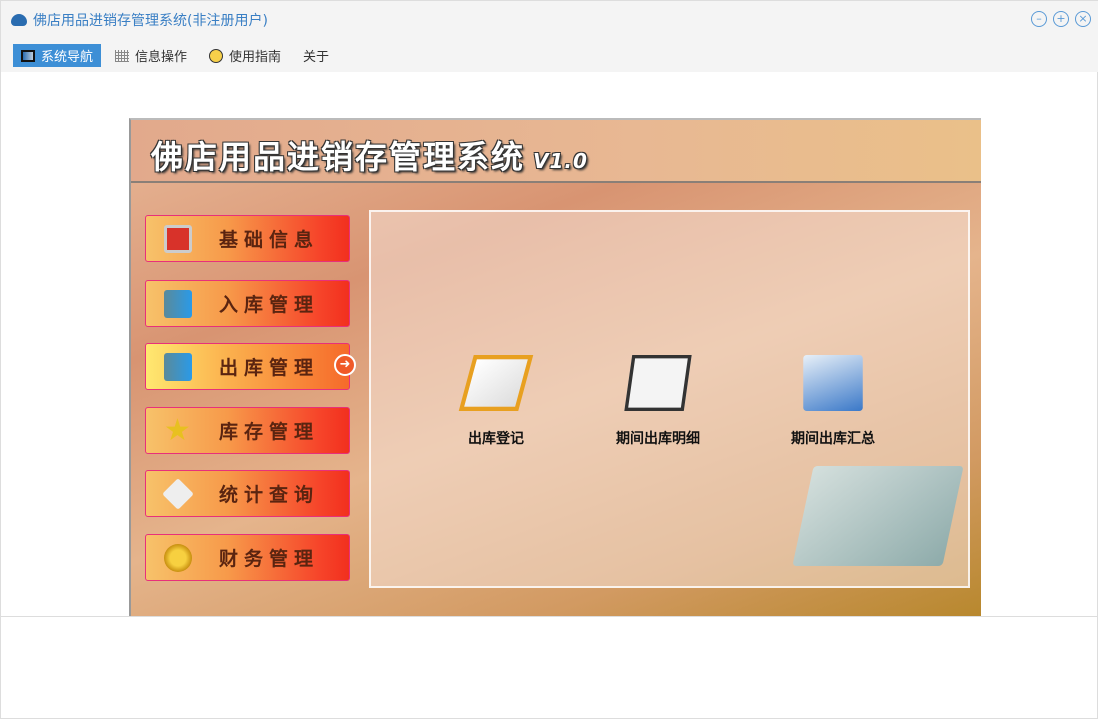  Describe the element at coordinates (216, 55) in the screenshot. I see `help-icon` at that location.